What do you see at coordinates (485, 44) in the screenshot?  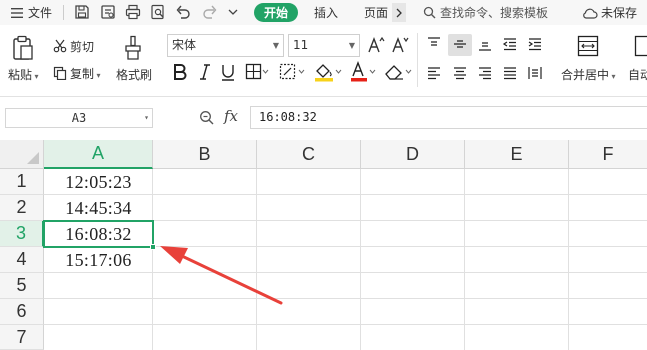 I see `align-bottom-icon` at bounding box center [485, 44].